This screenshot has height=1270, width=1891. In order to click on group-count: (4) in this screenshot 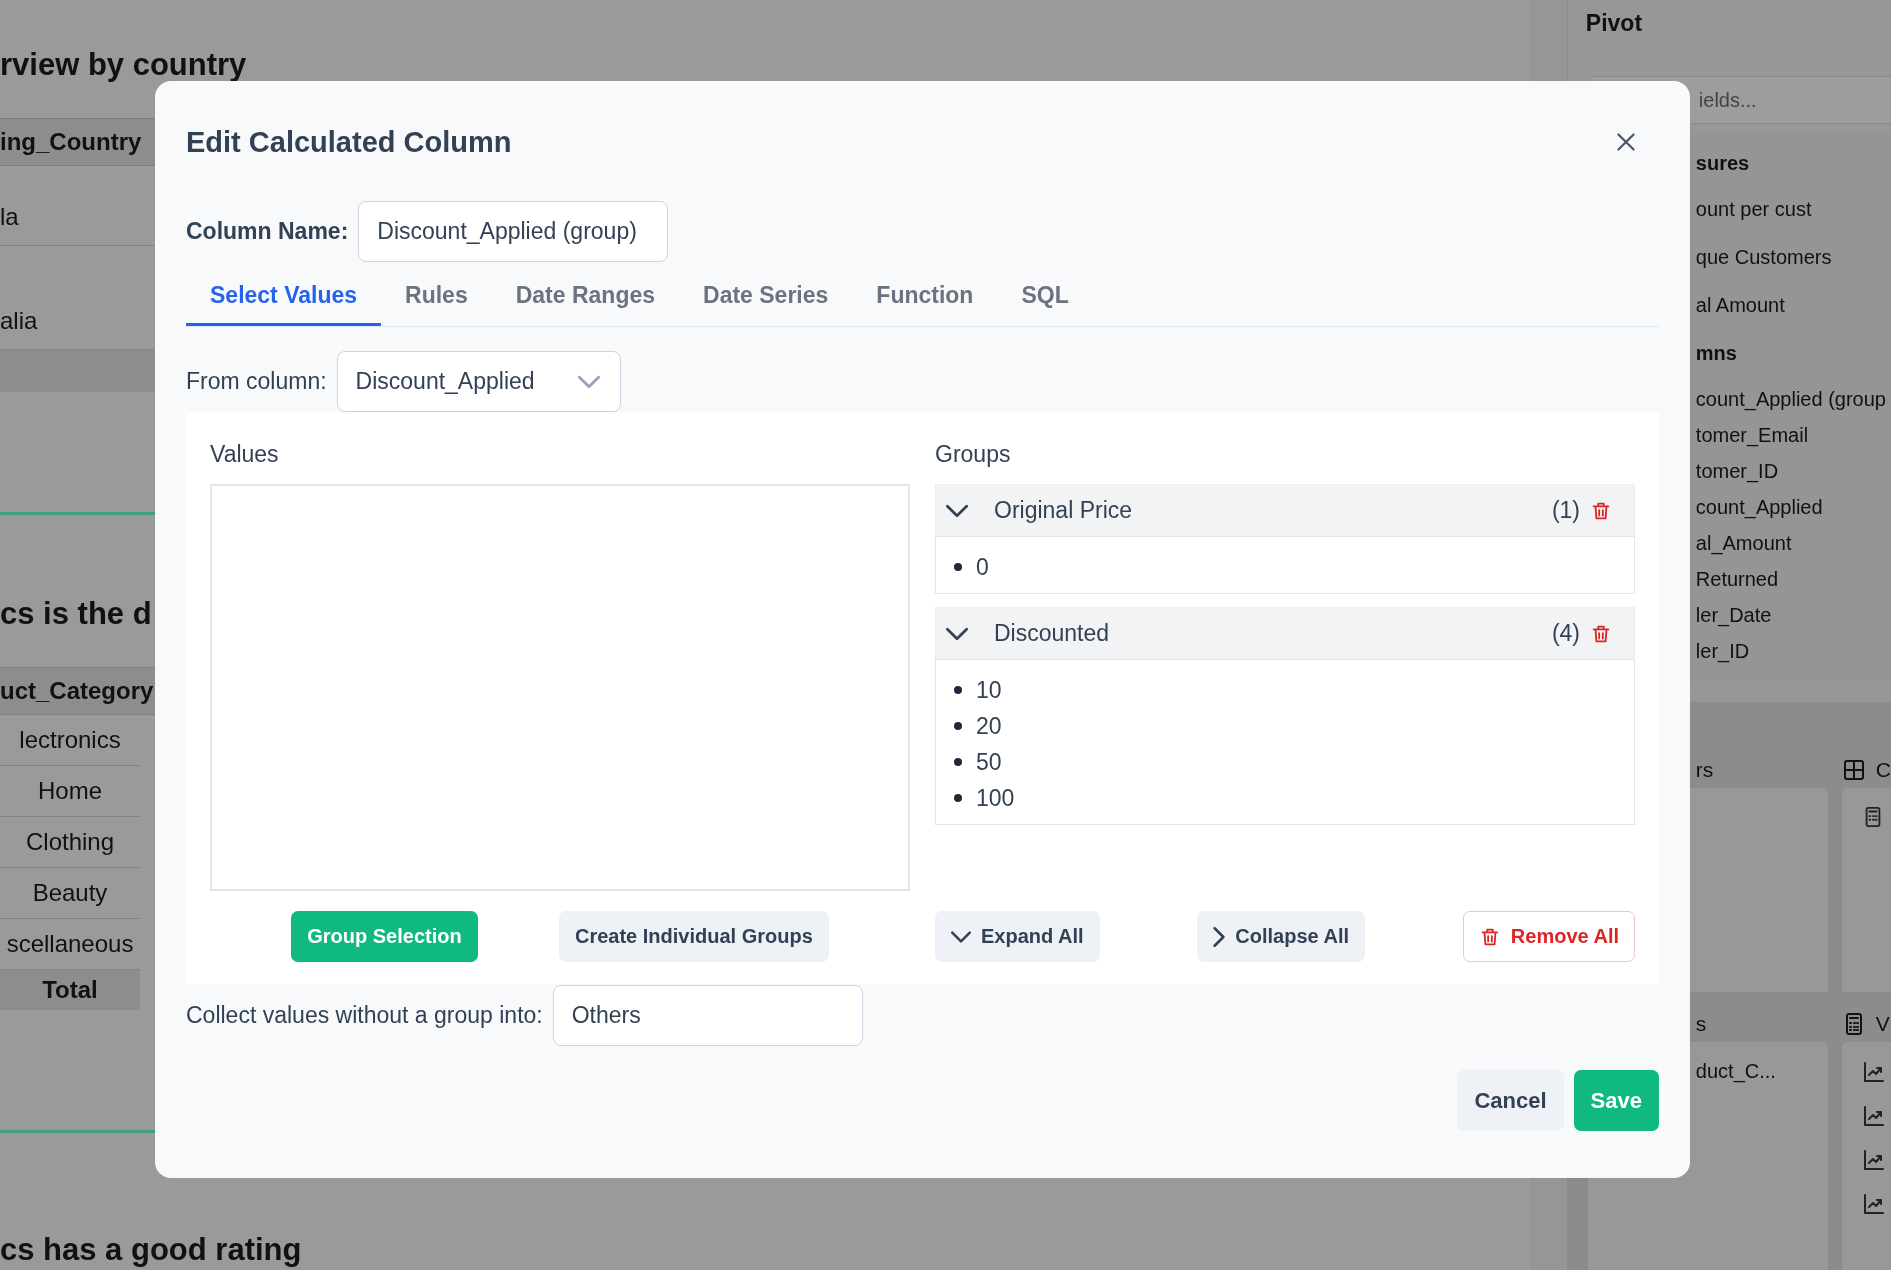, I will do `click(1565, 633)`.